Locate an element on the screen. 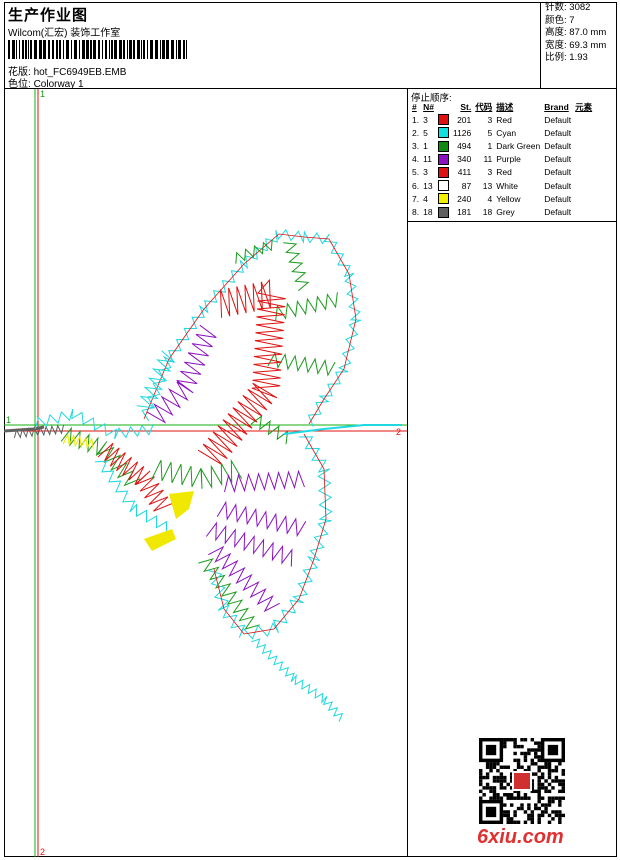 This screenshot has width=620, height=860. axis-label-v-top: 1 is located at coordinates (42, 94).